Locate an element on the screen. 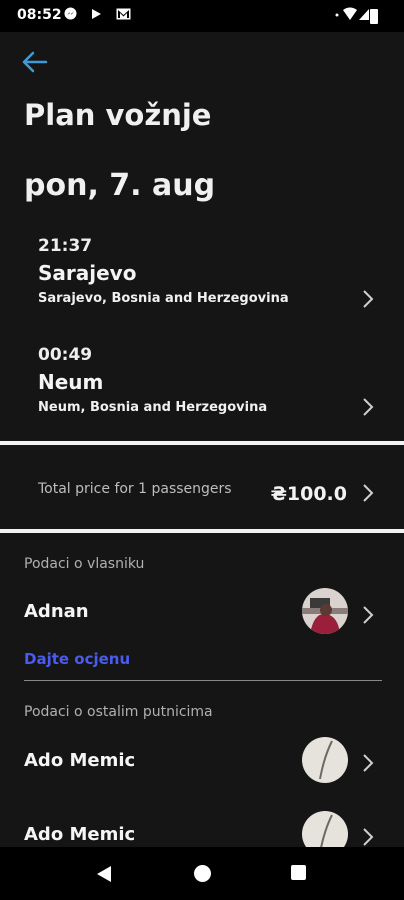 The height and width of the screenshot is (900, 404). arrival-time: 00:49 is located at coordinates (65, 355).